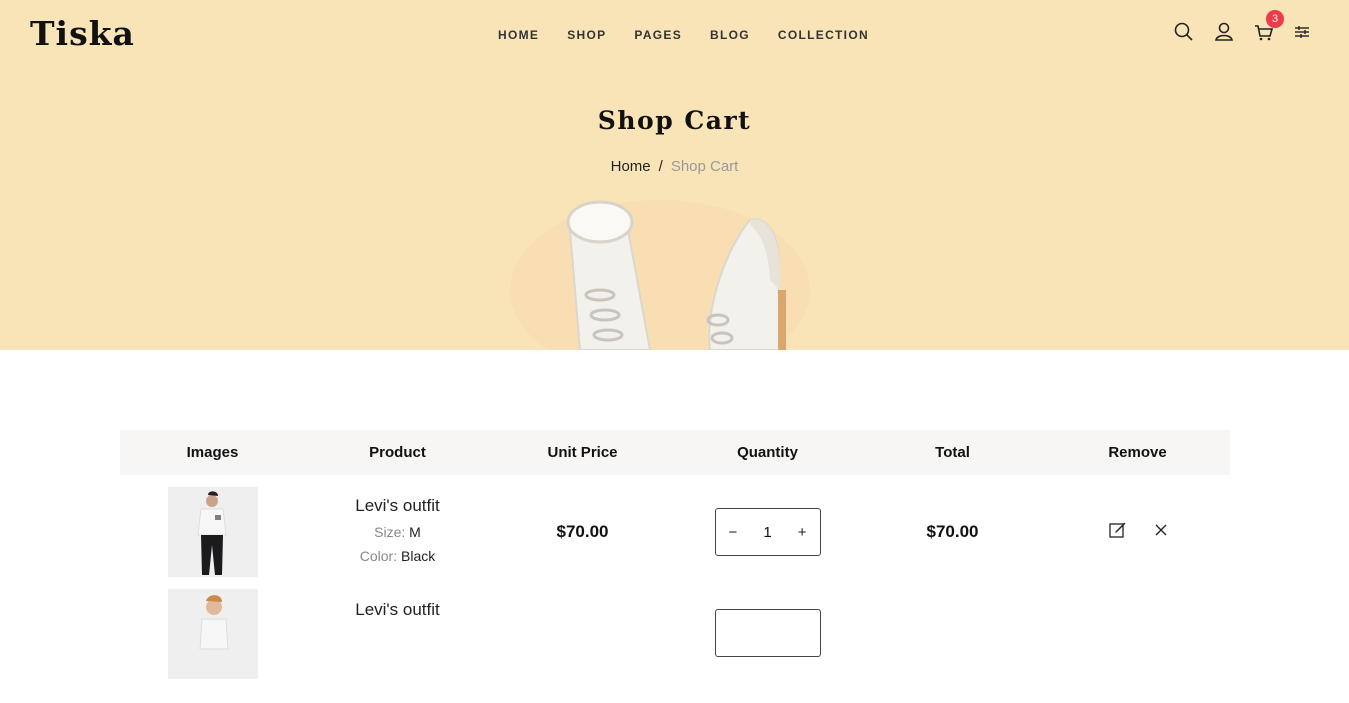 The image size is (1349, 703). I want to click on unit-price-cell: $70.00, so click(582, 532).